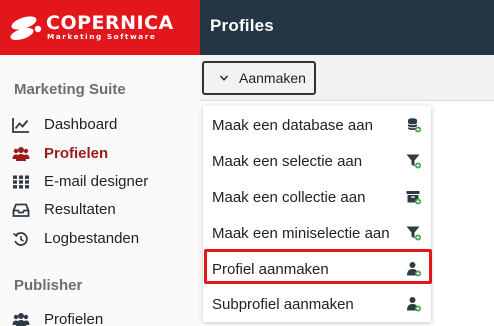 This screenshot has width=494, height=326. Describe the element at coordinates (21, 210) in the screenshot. I see `inbox-icon` at that location.